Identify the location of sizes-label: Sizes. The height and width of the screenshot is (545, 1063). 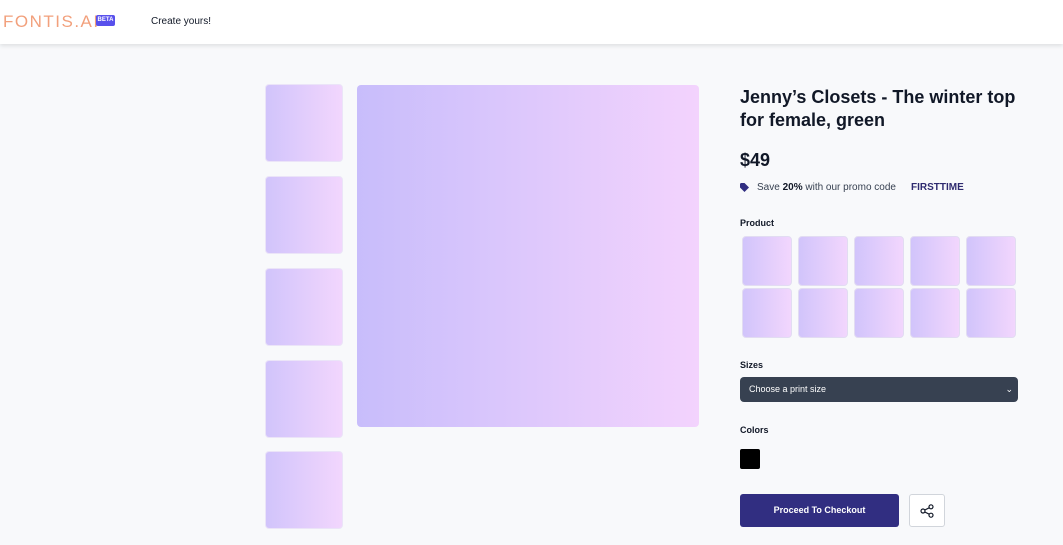
(752, 365).